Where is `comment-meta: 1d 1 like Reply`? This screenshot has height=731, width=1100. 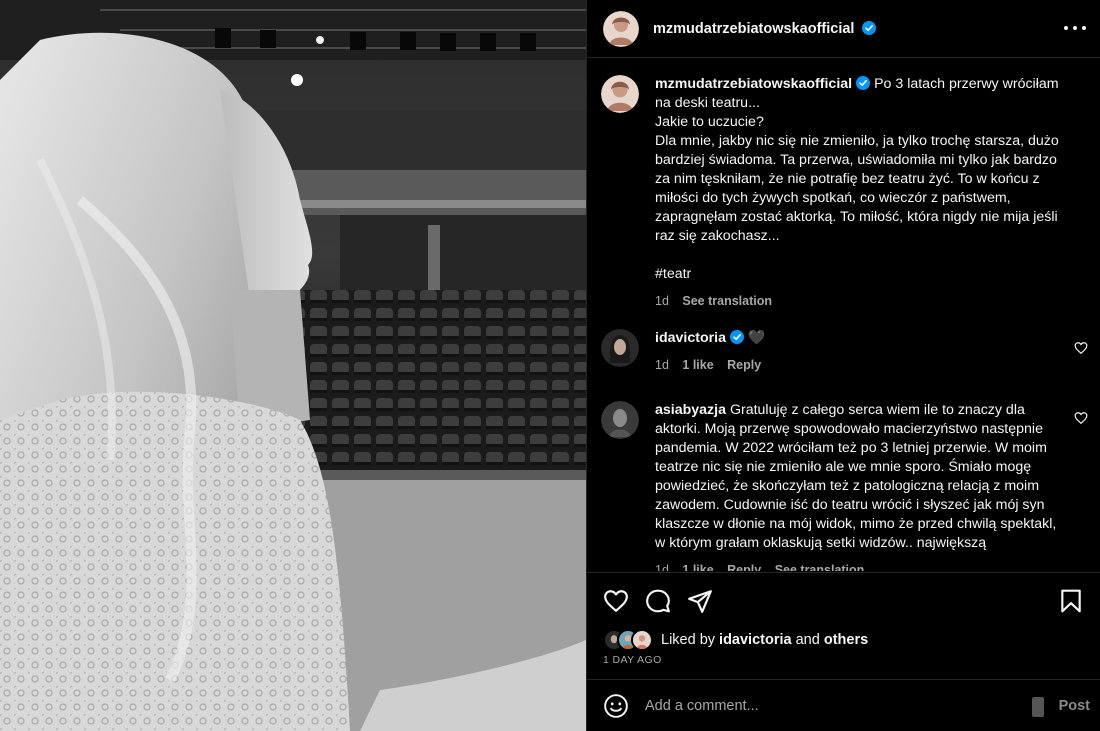 comment-meta: 1d 1 like Reply is located at coordinates (859, 365).